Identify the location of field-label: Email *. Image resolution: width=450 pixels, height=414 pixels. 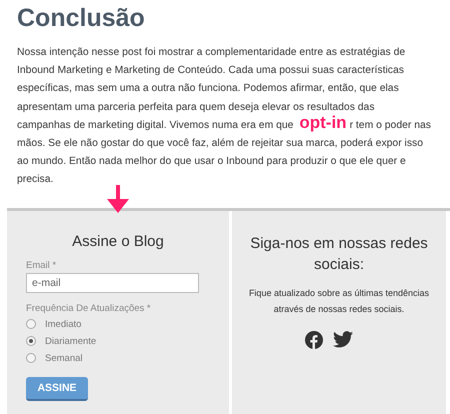
(41, 265).